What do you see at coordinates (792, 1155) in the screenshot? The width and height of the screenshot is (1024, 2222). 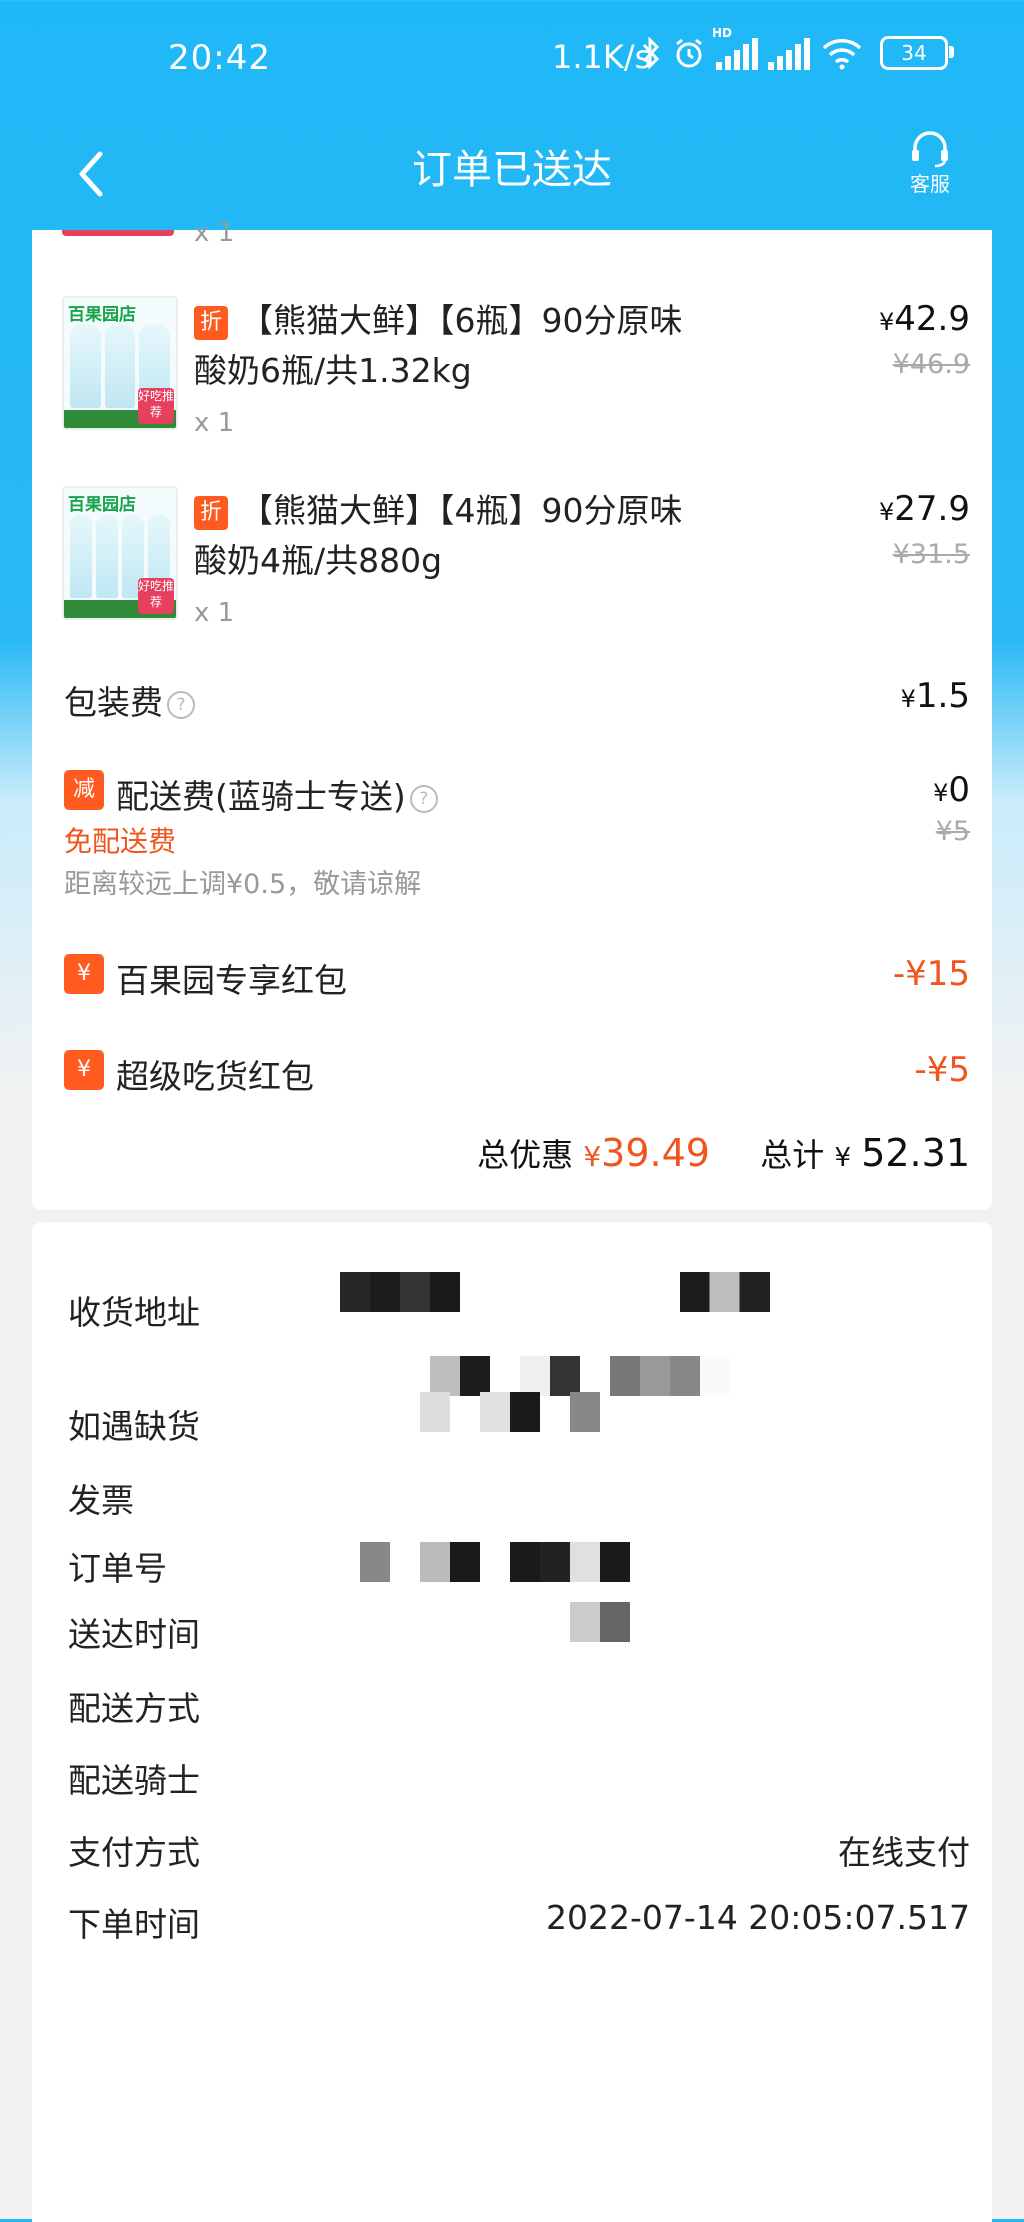 I see `total-label: 总计` at bounding box center [792, 1155].